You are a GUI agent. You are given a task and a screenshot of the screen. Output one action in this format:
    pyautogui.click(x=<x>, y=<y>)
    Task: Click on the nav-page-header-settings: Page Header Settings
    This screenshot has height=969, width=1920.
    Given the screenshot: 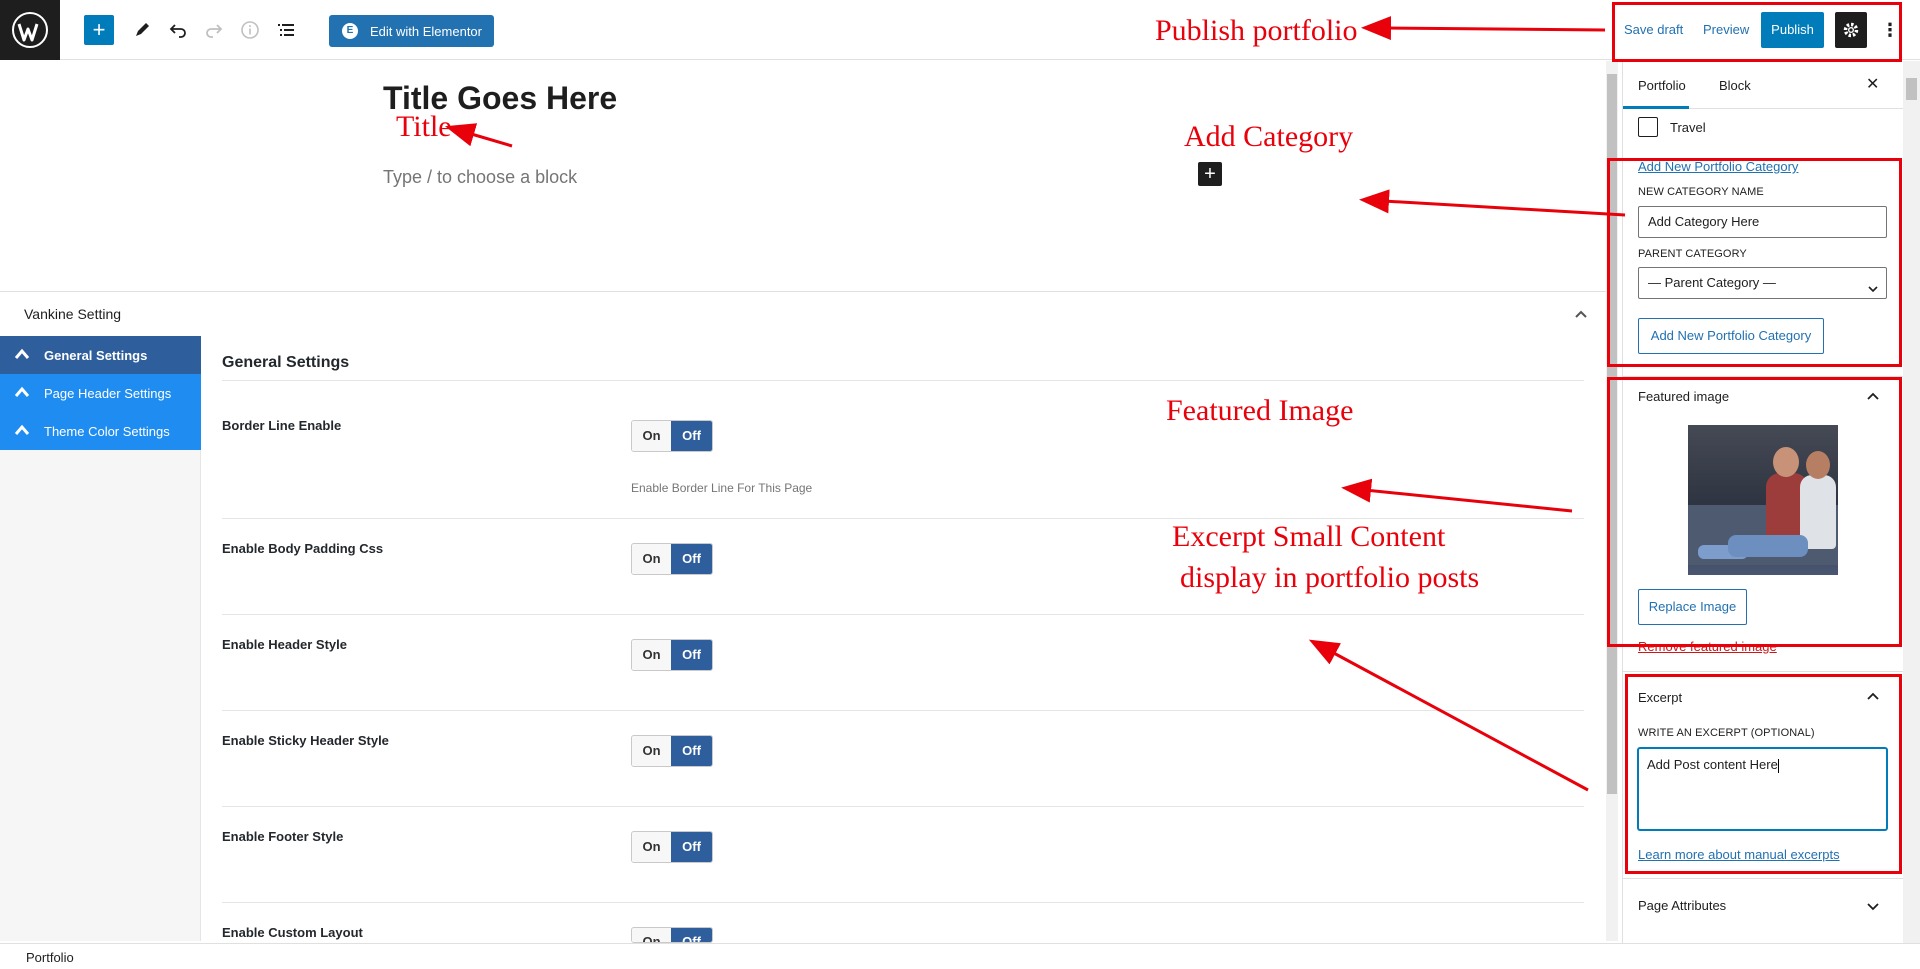 What is the action you would take?
    pyautogui.click(x=100, y=393)
    